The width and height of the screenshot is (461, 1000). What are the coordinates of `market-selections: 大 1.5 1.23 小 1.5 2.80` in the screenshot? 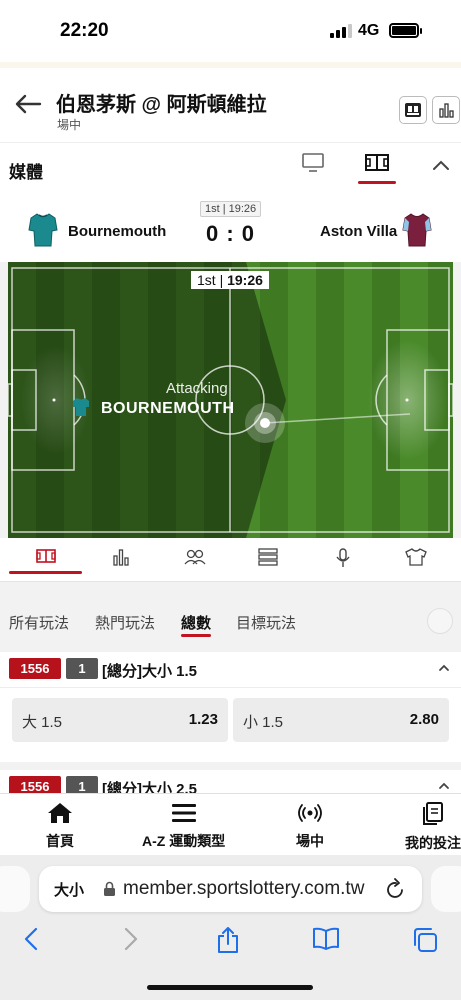 It's located at (230, 725).